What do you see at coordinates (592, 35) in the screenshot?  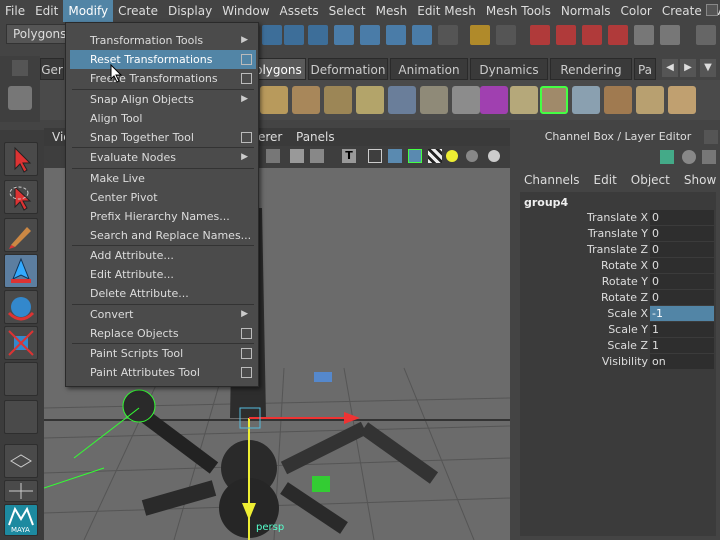 I see `magnet-point-icon` at bounding box center [592, 35].